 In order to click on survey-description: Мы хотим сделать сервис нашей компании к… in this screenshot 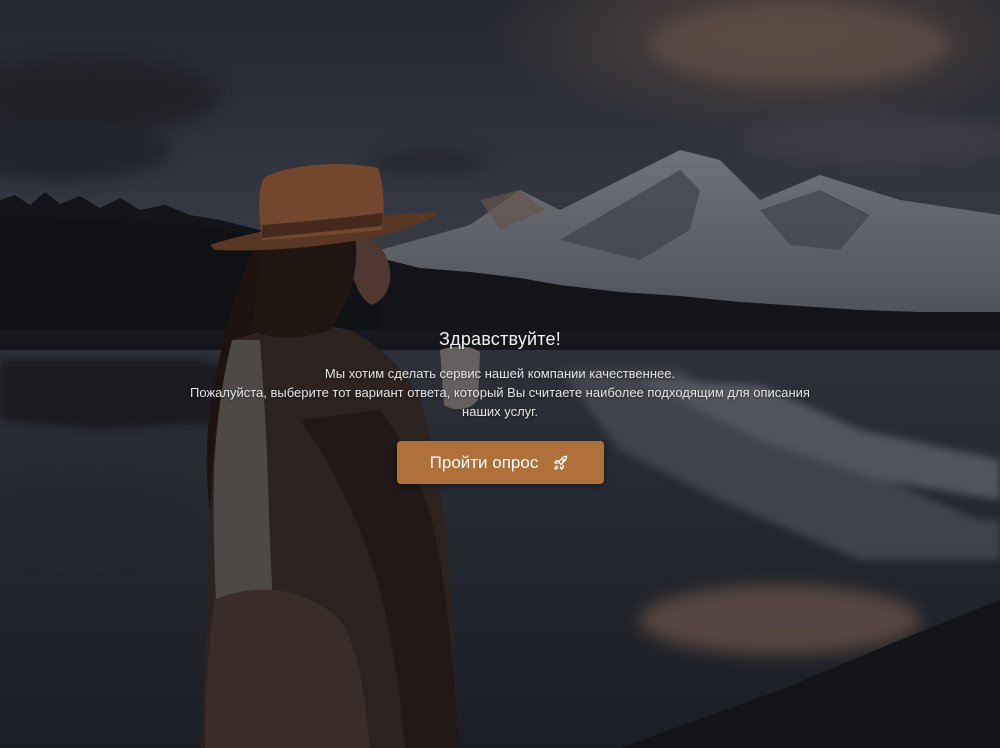, I will do `click(500, 392)`.